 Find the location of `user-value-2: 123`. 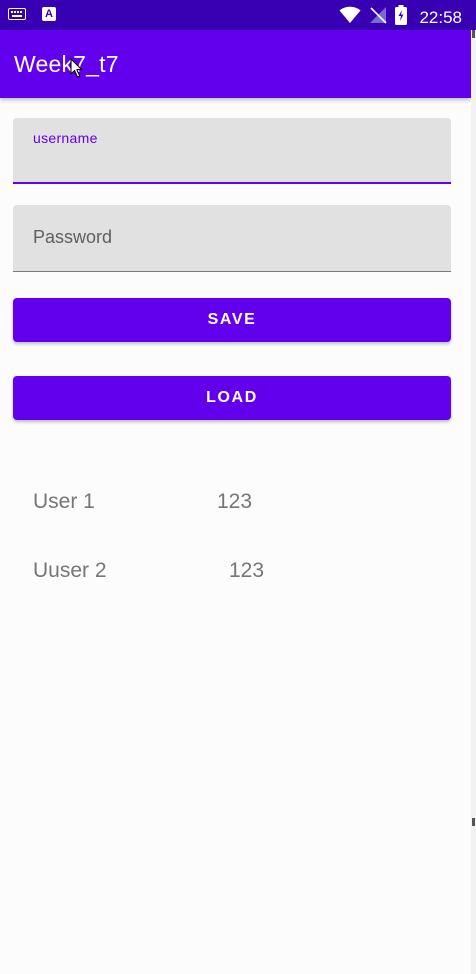

user-value-2: 123 is located at coordinates (247, 570).